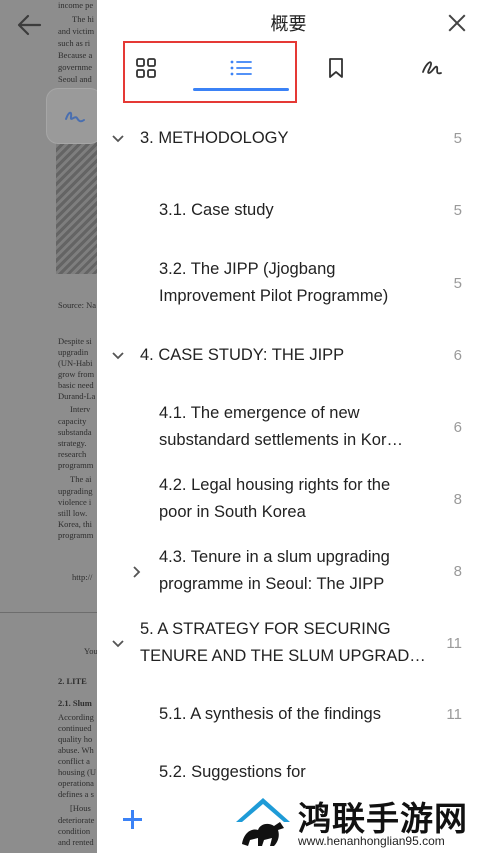 Image resolution: width=480 pixels, height=853 pixels. I want to click on doc-text-line: Interv, so click(80, 409).